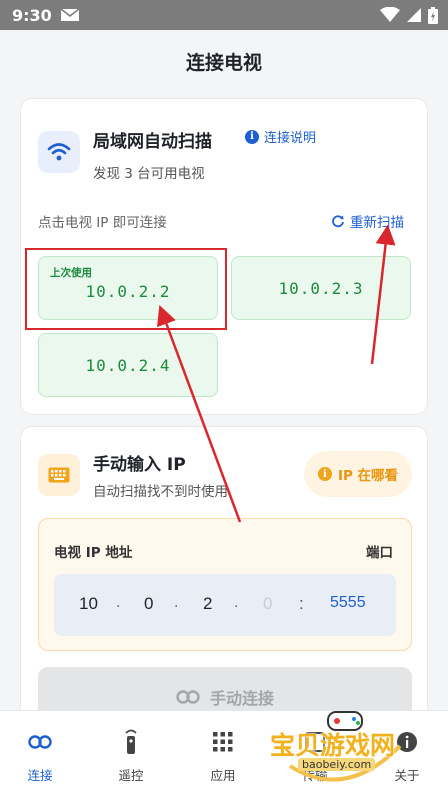 The height and width of the screenshot is (796, 448). Describe the element at coordinates (128, 291) in the screenshot. I see `device-ip: 10.0.2.2` at that location.